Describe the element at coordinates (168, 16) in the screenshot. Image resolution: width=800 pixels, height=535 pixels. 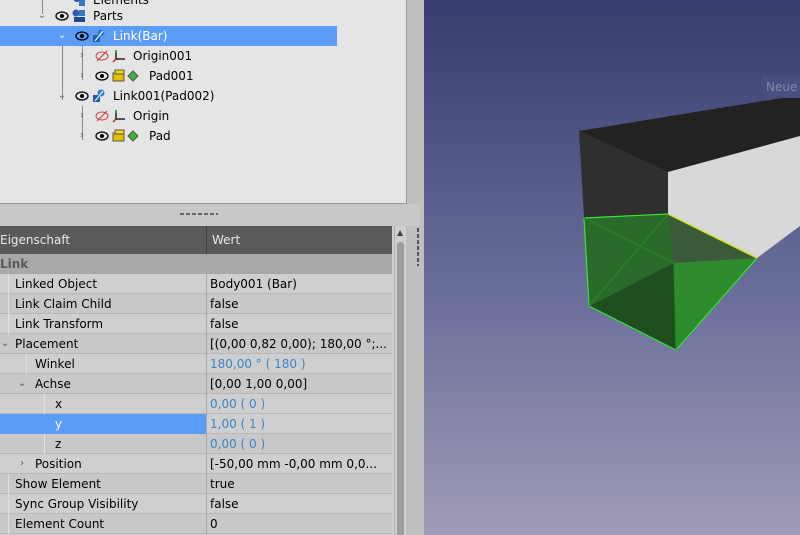
I see `tree-item-parts: ⌄ Parts` at that location.